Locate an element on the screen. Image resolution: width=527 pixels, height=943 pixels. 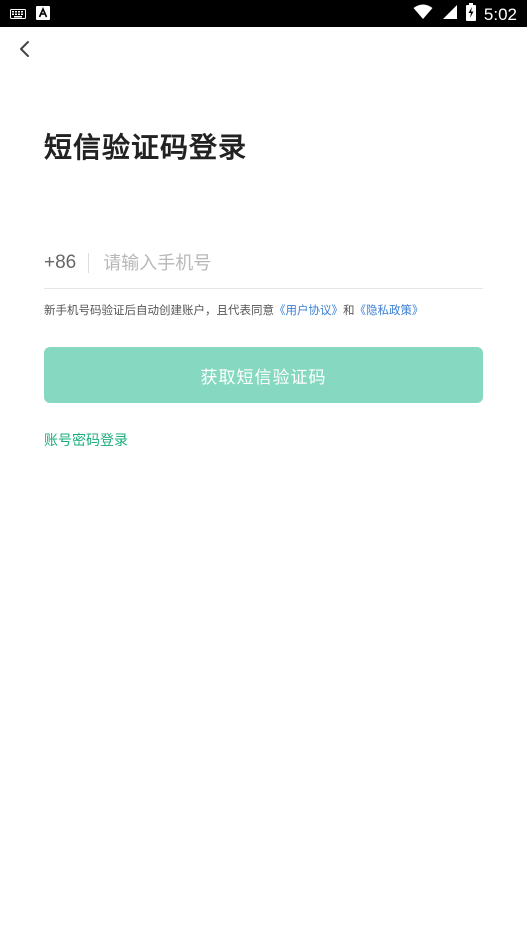
page-title: 短信验证码登录 is located at coordinates (146, 147).